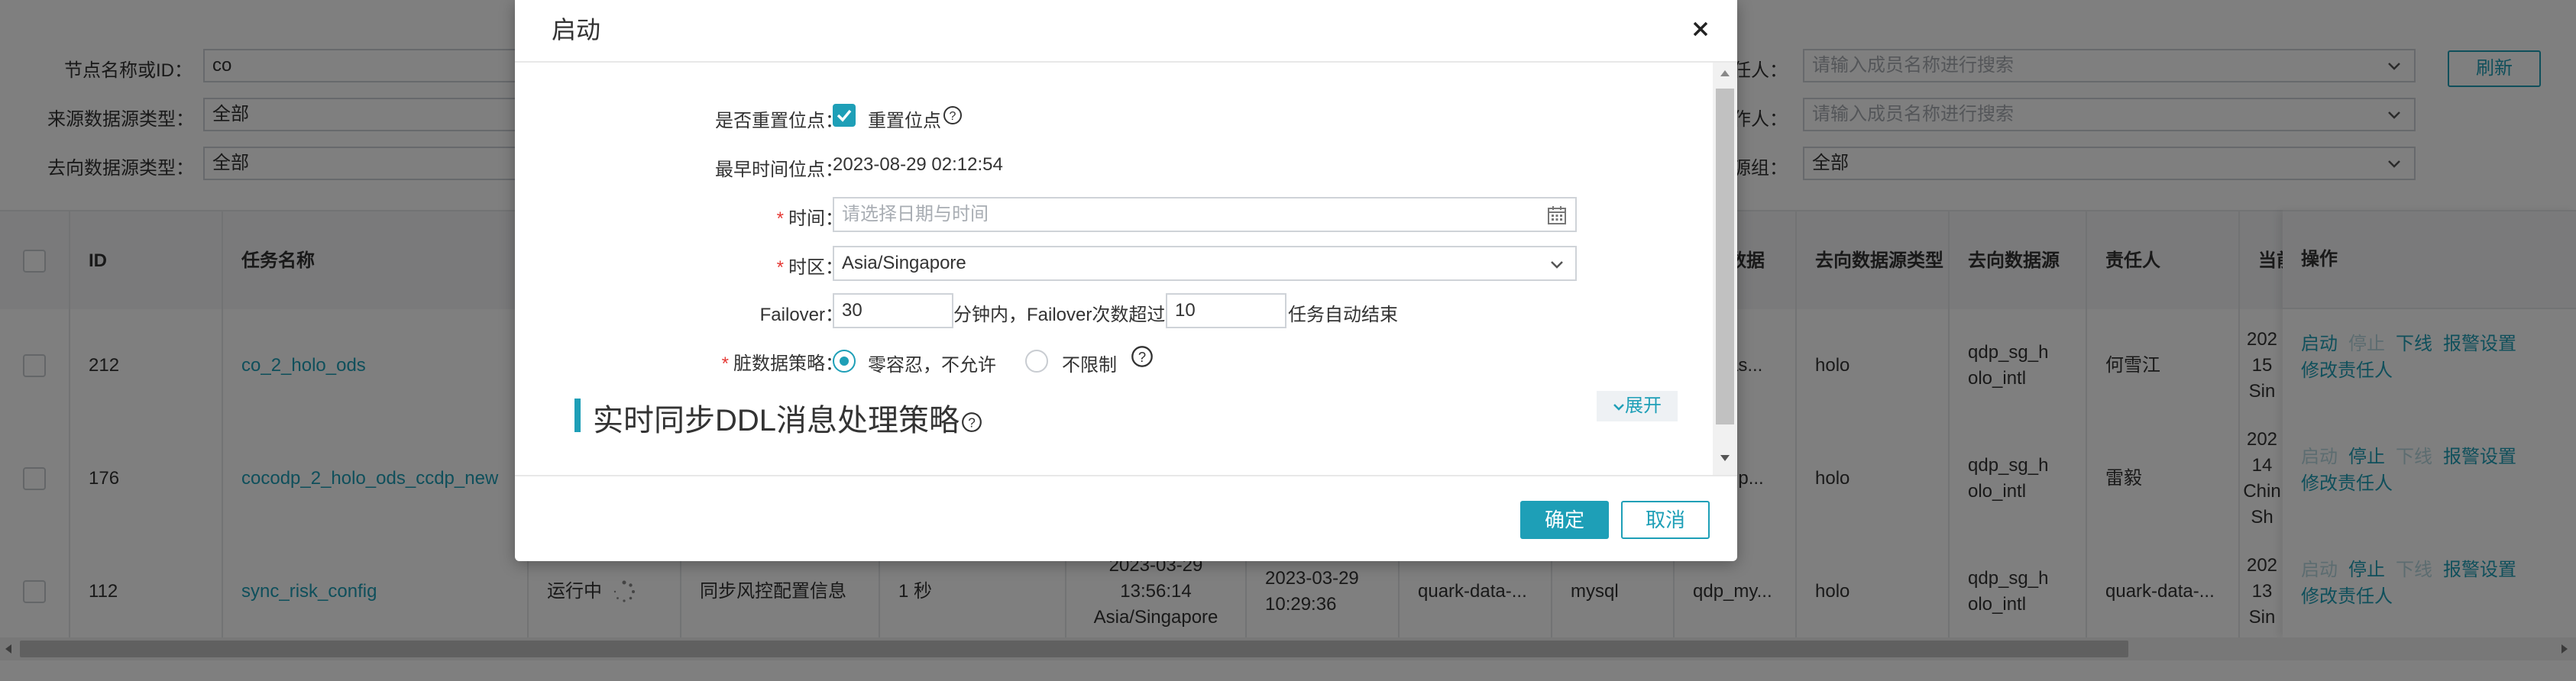  I want to click on dialog-title: 启动, so click(576, 30).